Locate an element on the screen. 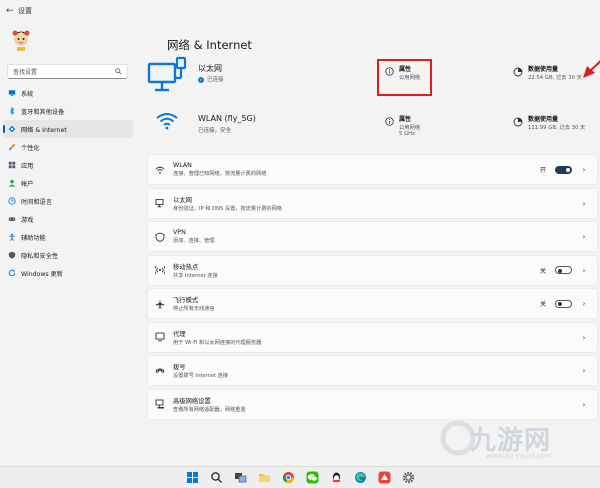 The image size is (600, 488). card-subtitle: 添加、连接、管理 is located at coordinates (194, 241).